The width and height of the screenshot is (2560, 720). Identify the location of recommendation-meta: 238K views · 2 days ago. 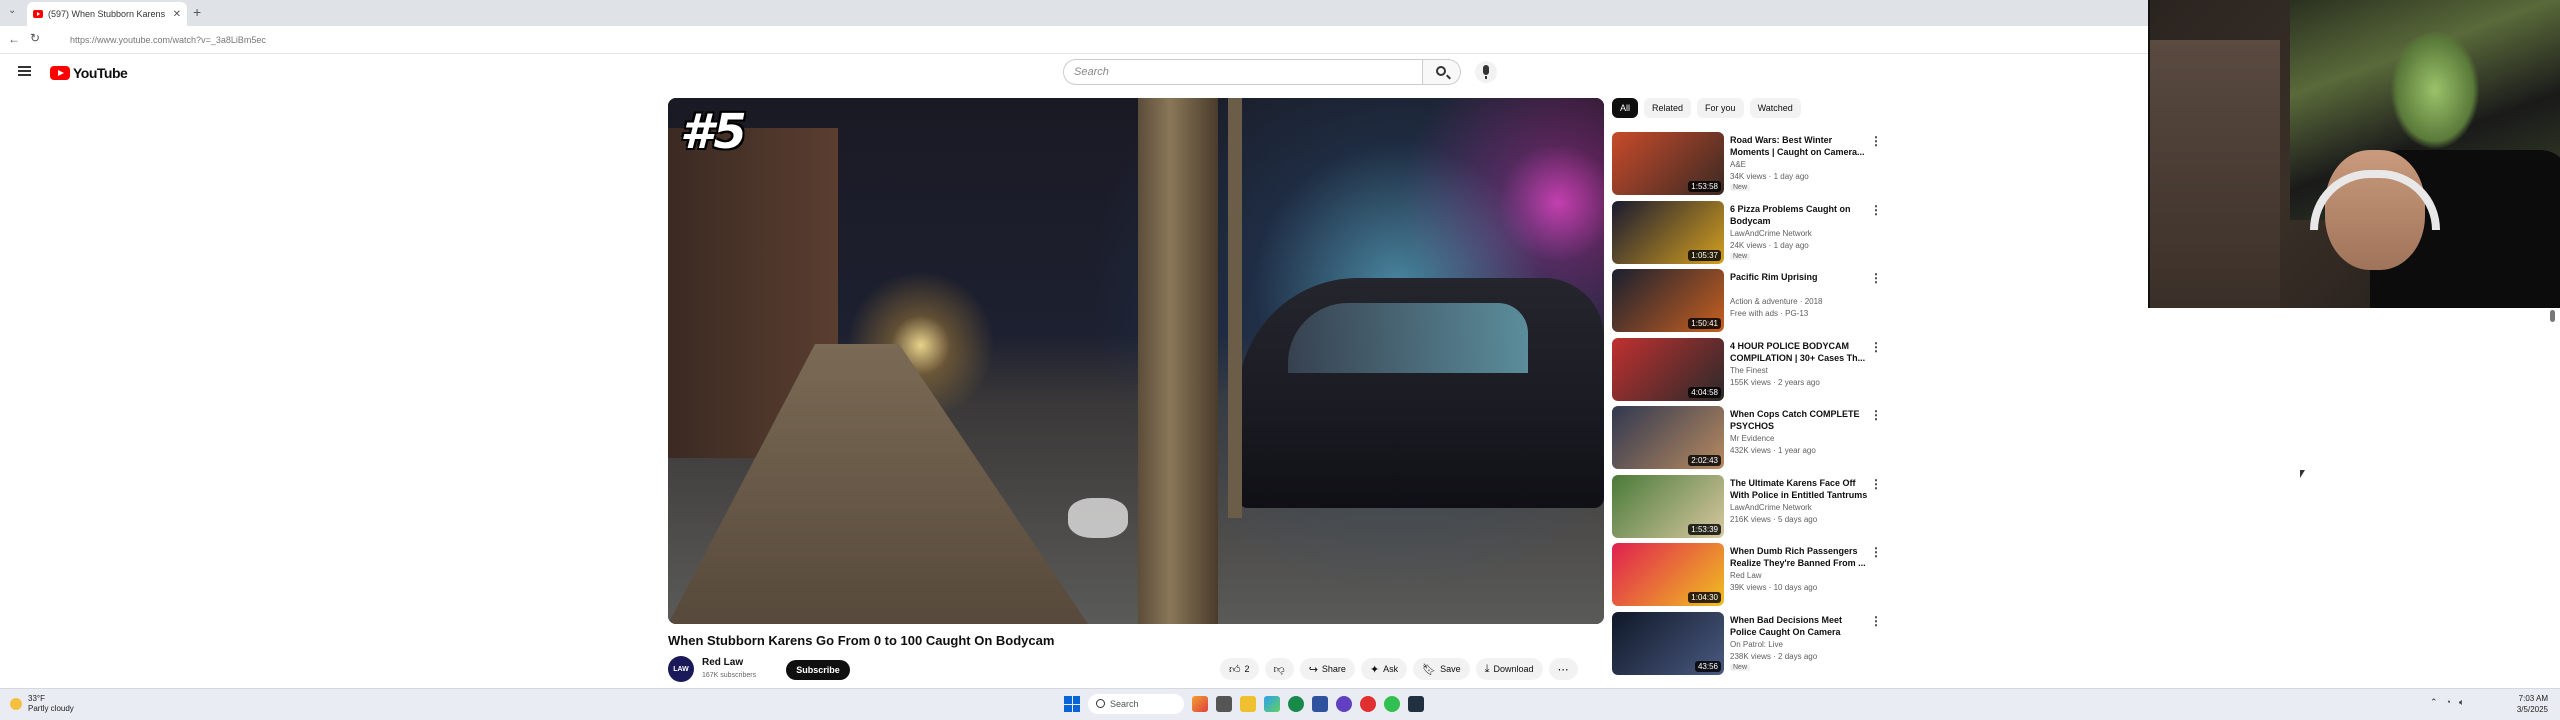
(1774, 656).